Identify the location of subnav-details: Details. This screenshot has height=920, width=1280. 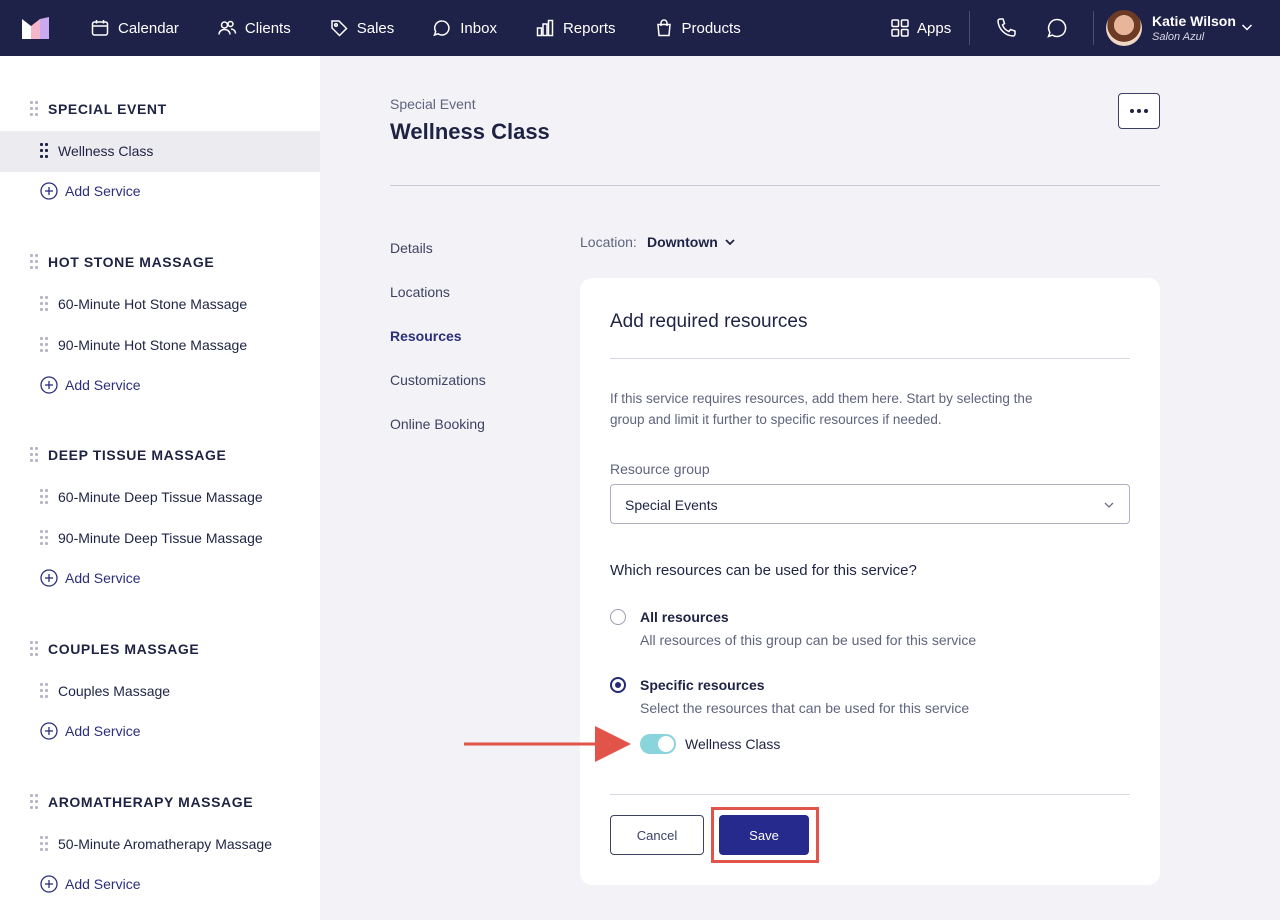
(411, 248).